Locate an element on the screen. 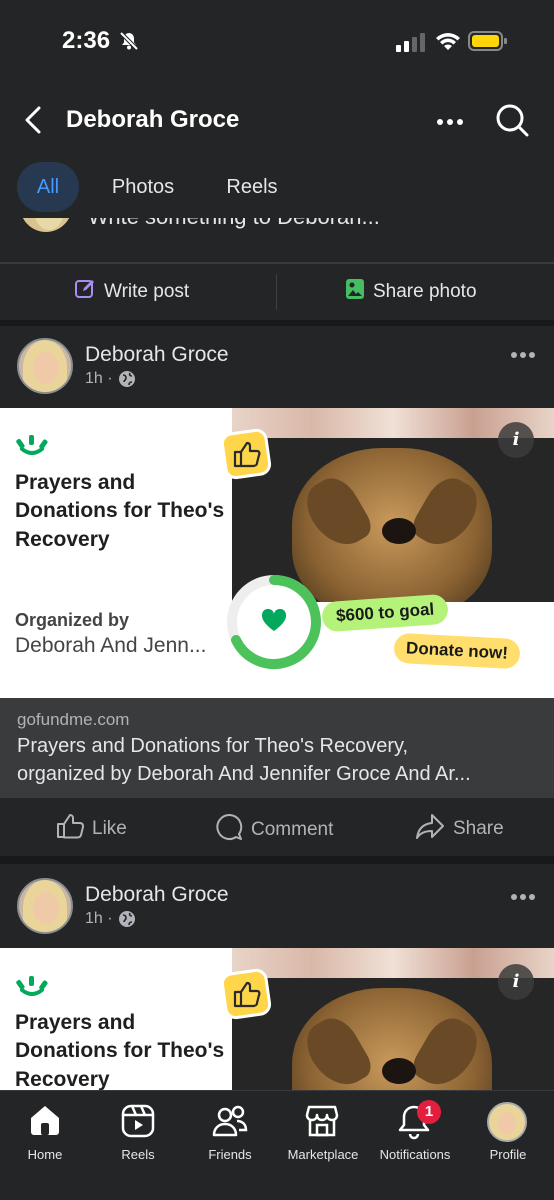 This screenshot has height=1200, width=554. tab-all: All is located at coordinates (48, 187).